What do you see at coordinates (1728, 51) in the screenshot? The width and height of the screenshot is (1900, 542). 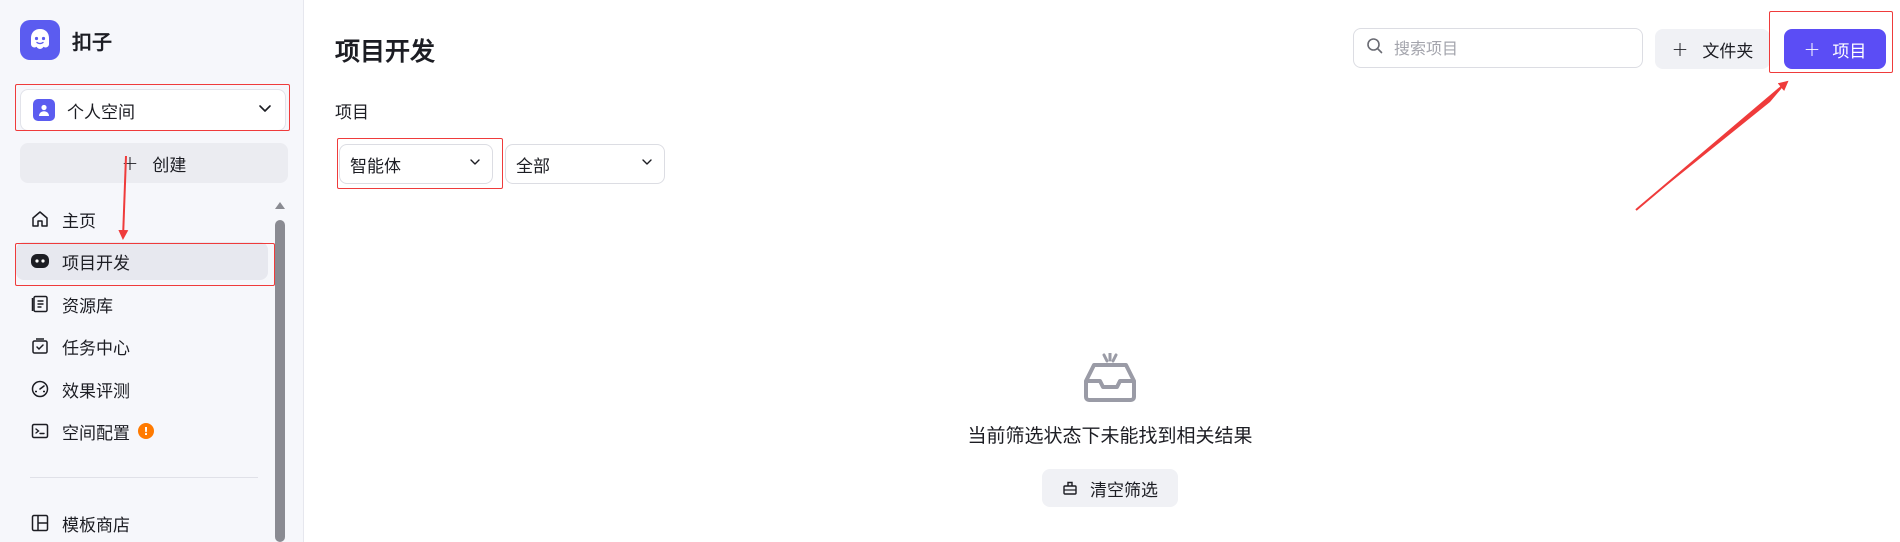 I see `new-folder-button-label: 文件夹` at bounding box center [1728, 51].